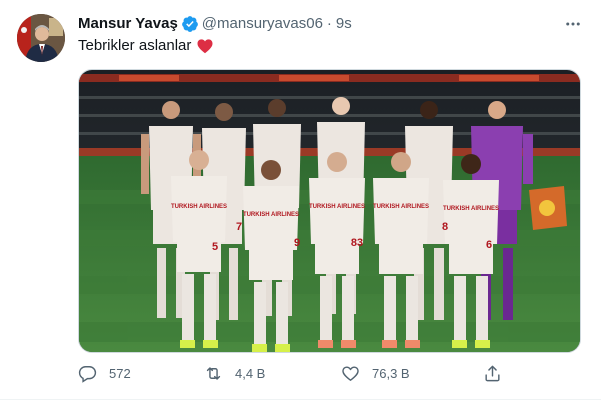  What do you see at coordinates (262, 24) in the screenshot?
I see `author-handle: @mansuryavas06` at bounding box center [262, 24].